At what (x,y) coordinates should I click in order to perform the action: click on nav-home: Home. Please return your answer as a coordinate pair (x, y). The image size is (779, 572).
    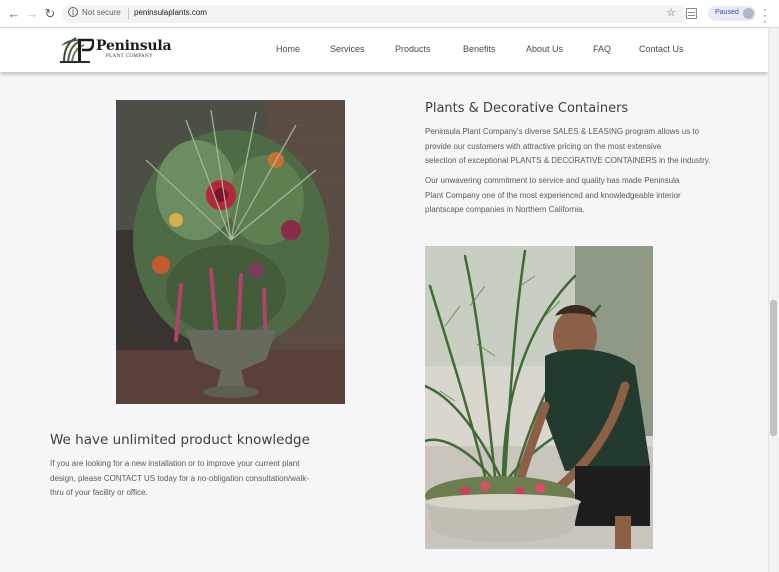
    Looking at the image, I should click on (288, 49).